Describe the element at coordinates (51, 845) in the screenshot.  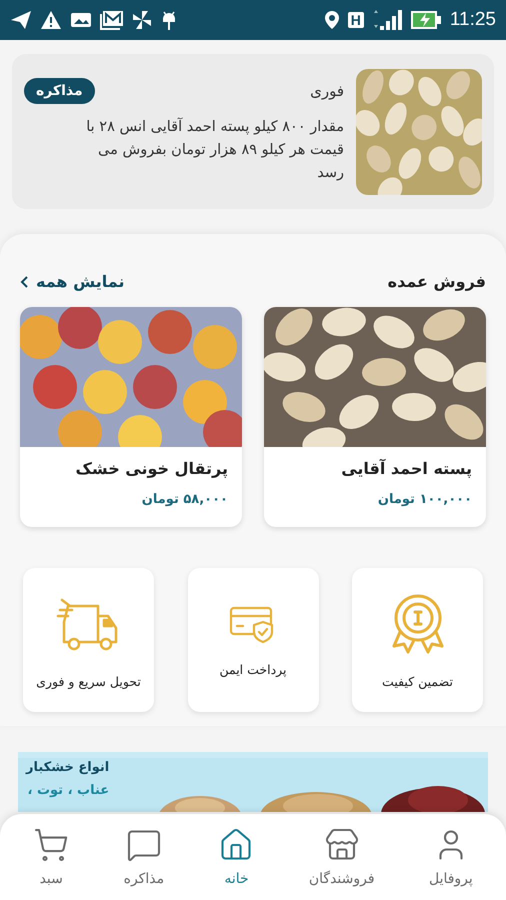
I see `shopping-cart-icon` at that location.